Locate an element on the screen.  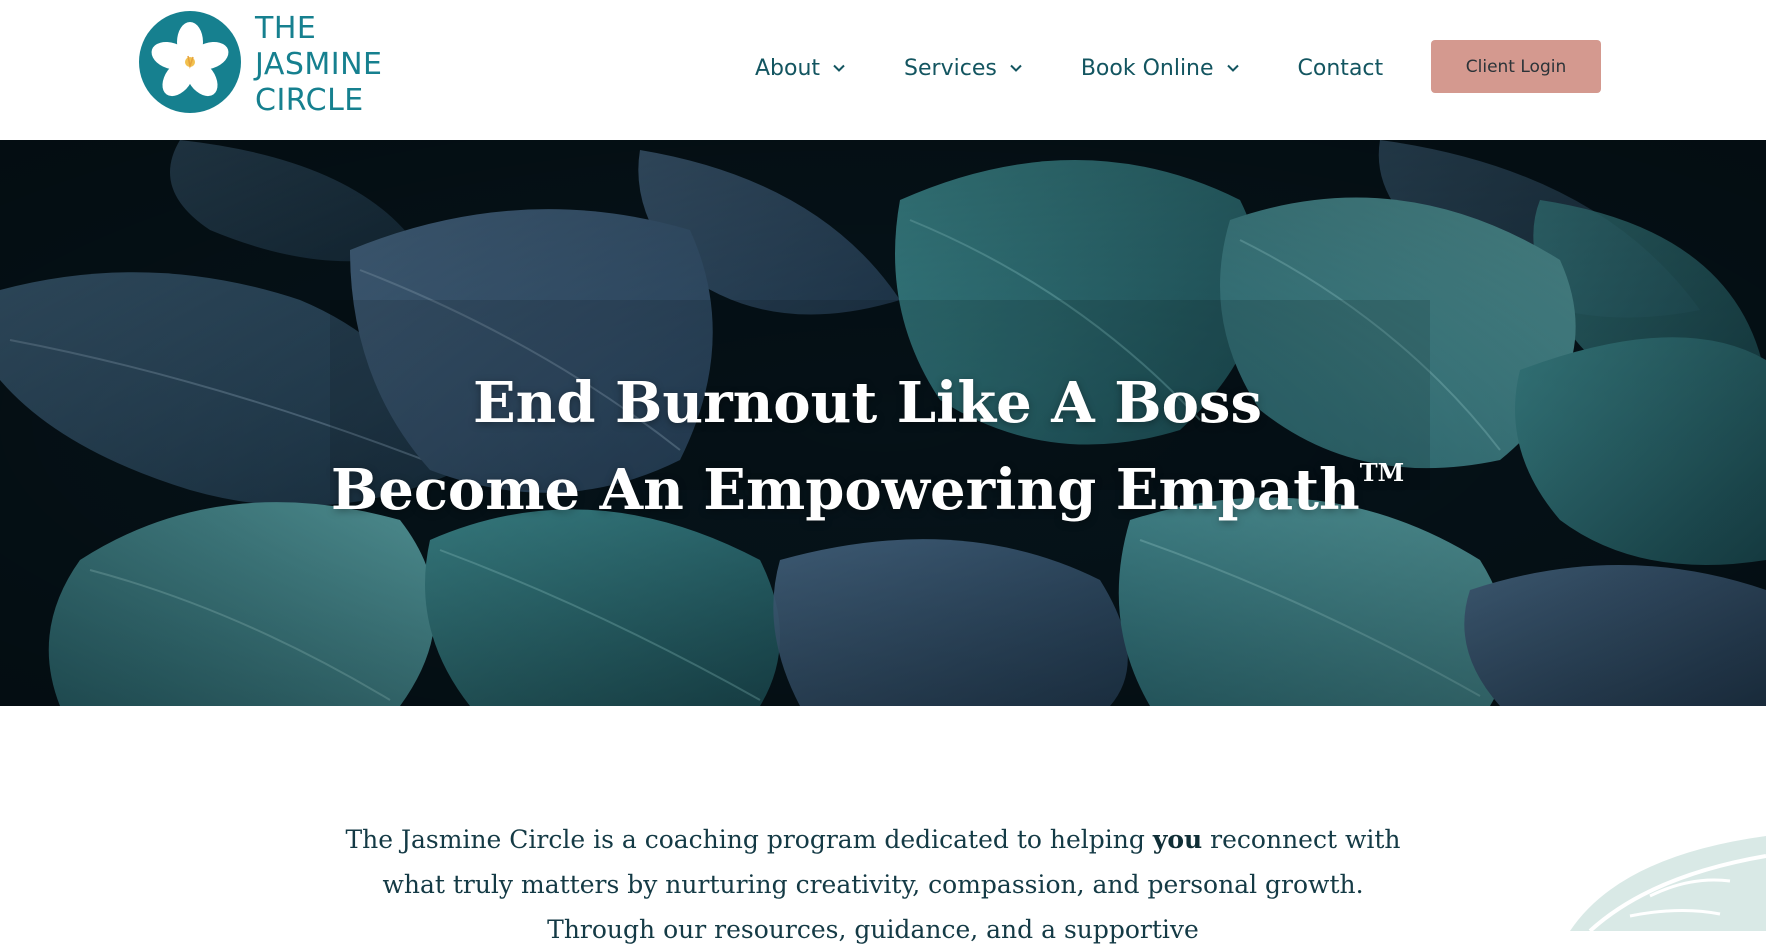
hero-line-1: End Burnout Like A Boss is located at coordinates (867, 402).